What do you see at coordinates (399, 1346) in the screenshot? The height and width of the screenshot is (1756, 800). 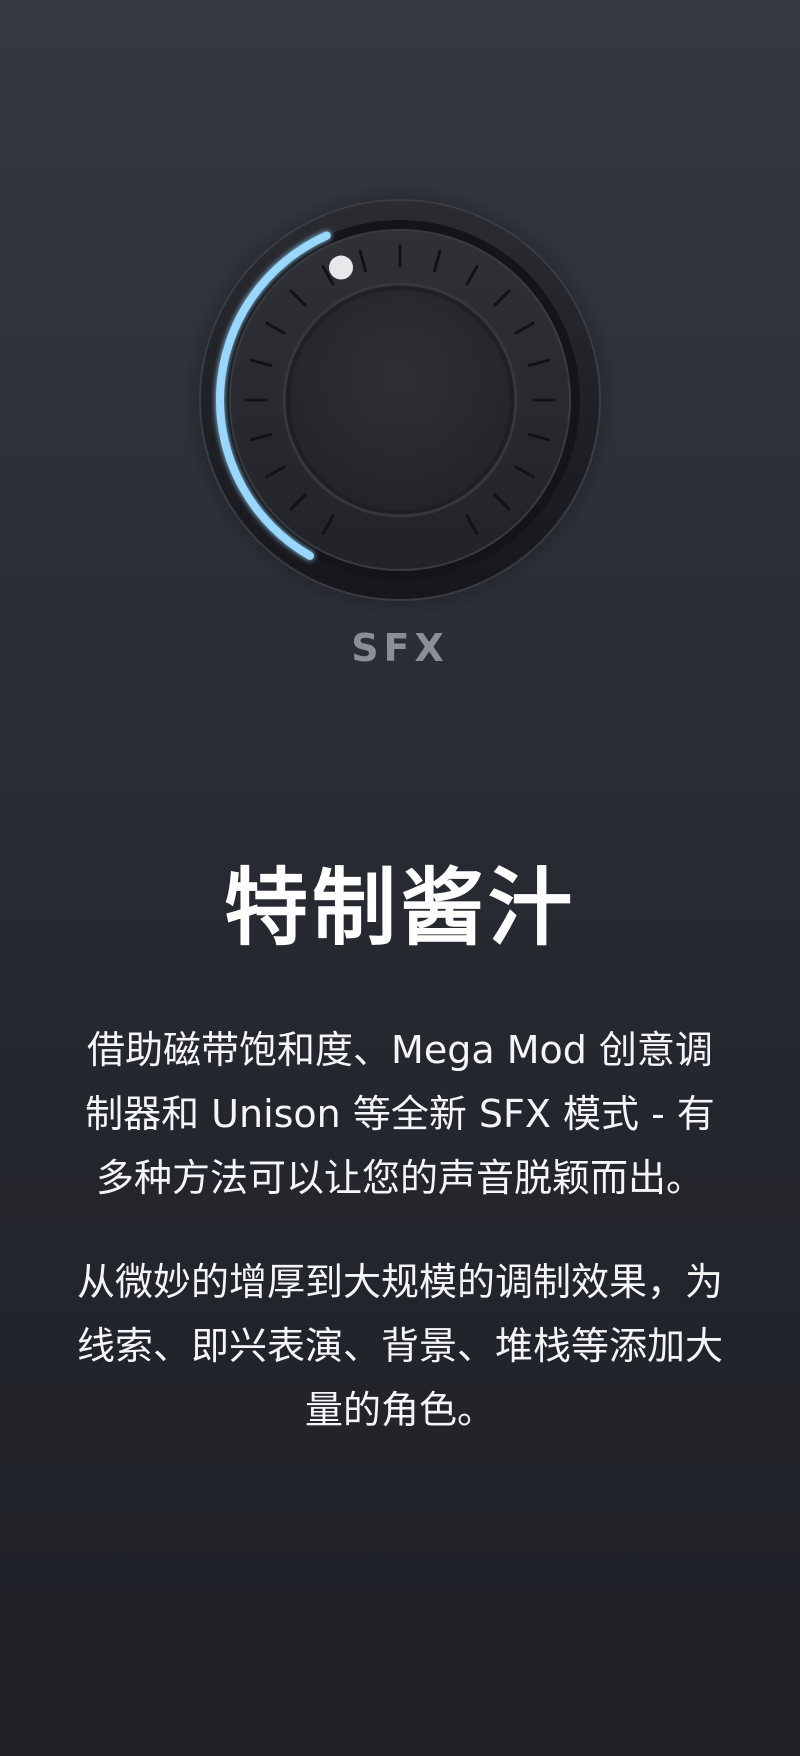 I see `description-paragraph-2: 从微妙的增厚到大规模的调制效果，为线索、即兴表演、背景、堆栈等添加大量的角色。` at bounding box center [399, 1346].